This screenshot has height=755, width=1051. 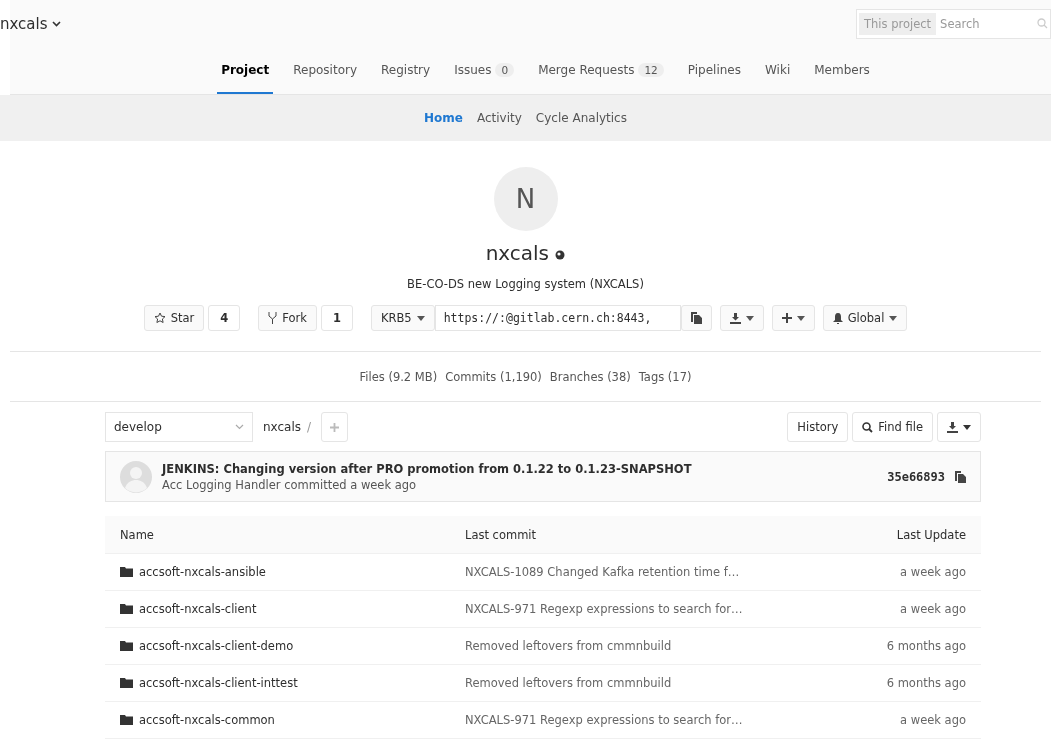 What do you see at coordinates (30, 23) in the screenshot?
I see `project-switcher: nxcals` at bounding box center [30, 23].